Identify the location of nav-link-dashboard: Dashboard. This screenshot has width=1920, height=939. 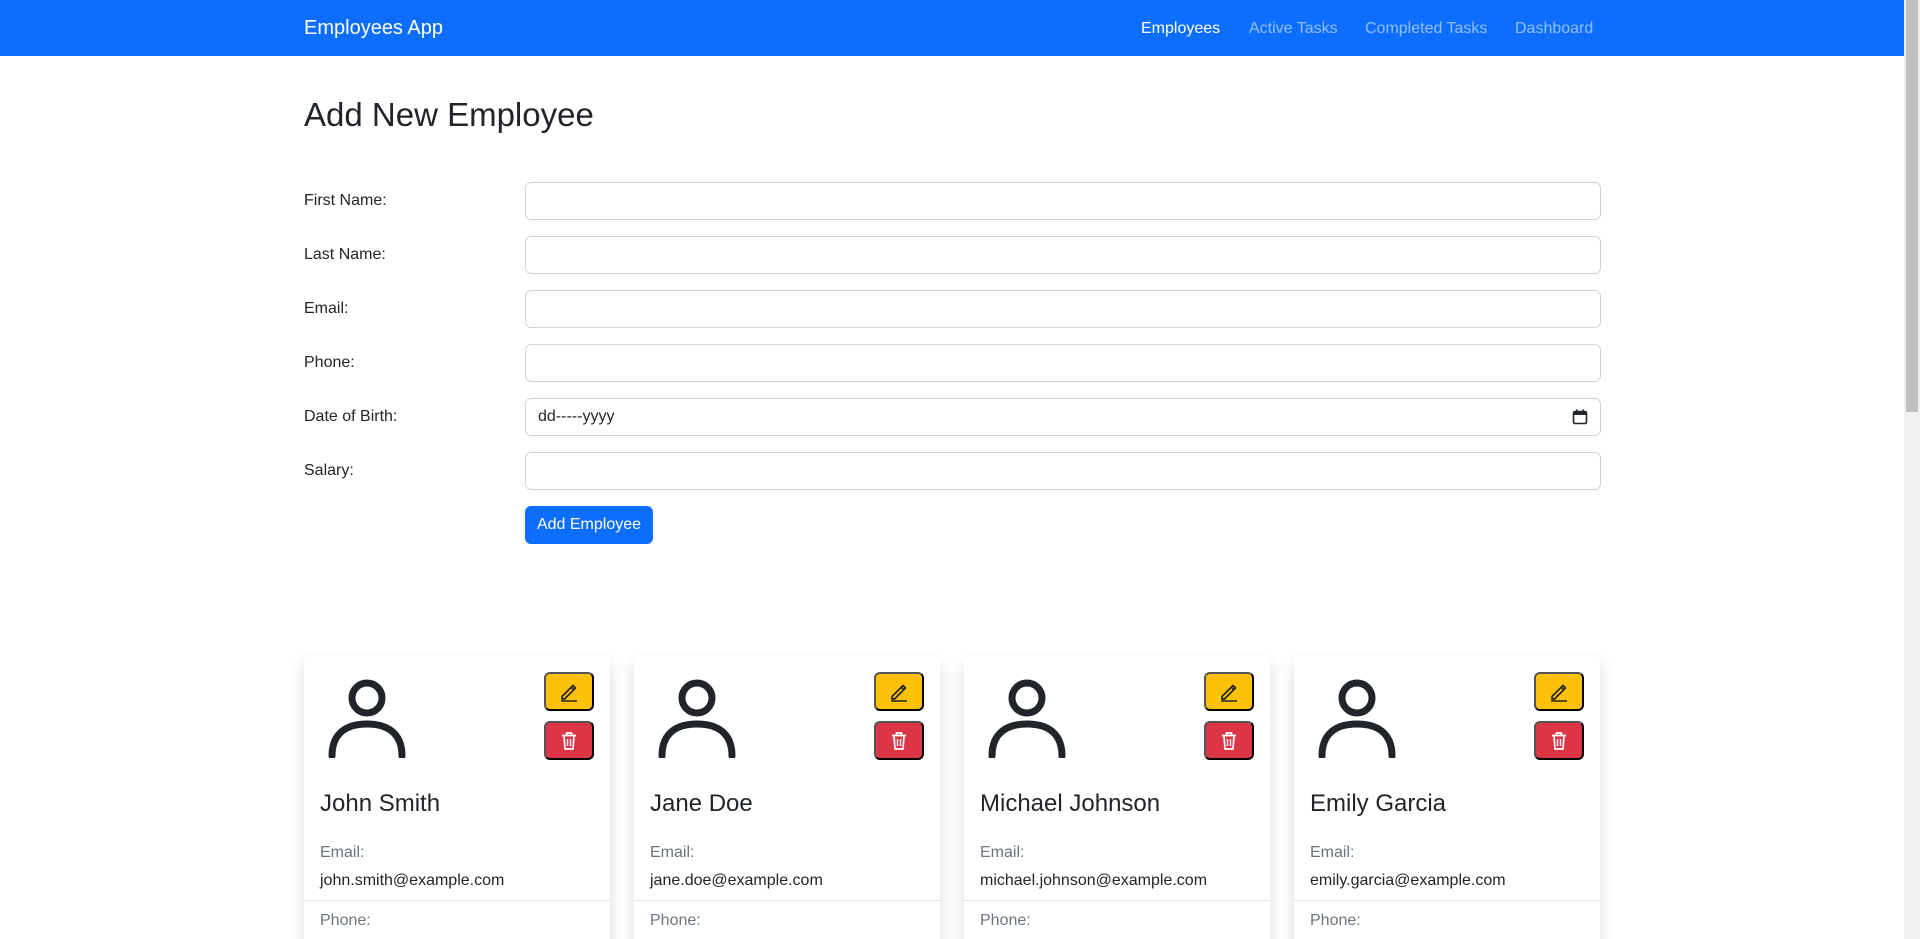
(1554, 29).